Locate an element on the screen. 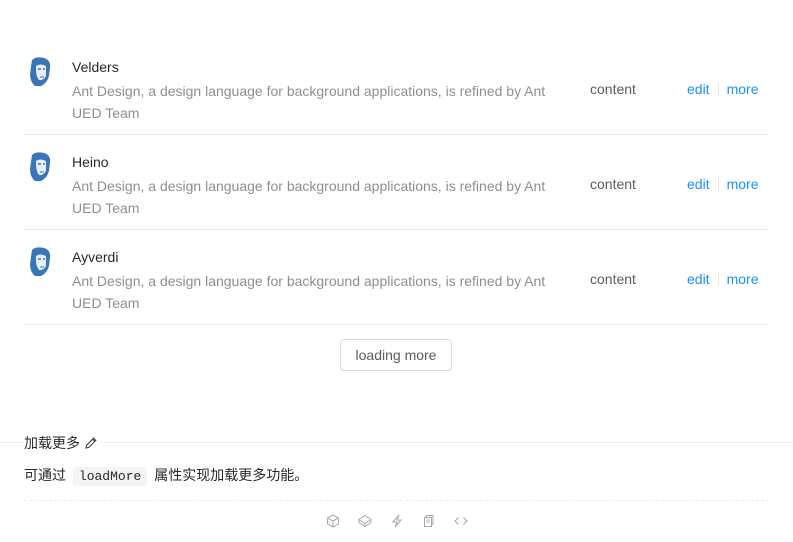 The image size is (793, 542). demo-desc-before: 可通过 is located at coordinates (45, 475).